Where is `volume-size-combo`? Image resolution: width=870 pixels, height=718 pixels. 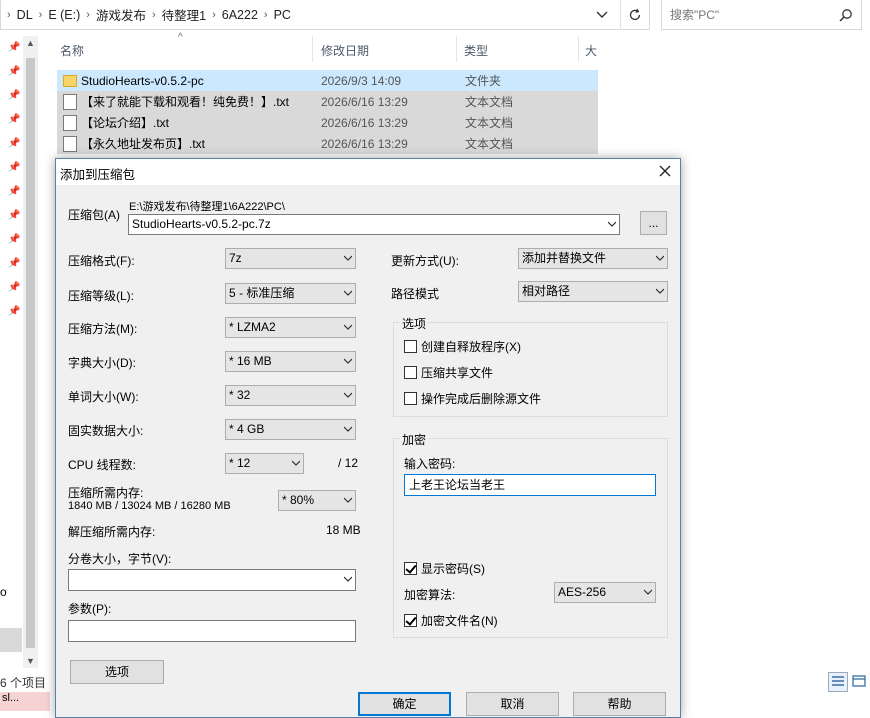 volume-size-combo is located at coordinates (212, 580).